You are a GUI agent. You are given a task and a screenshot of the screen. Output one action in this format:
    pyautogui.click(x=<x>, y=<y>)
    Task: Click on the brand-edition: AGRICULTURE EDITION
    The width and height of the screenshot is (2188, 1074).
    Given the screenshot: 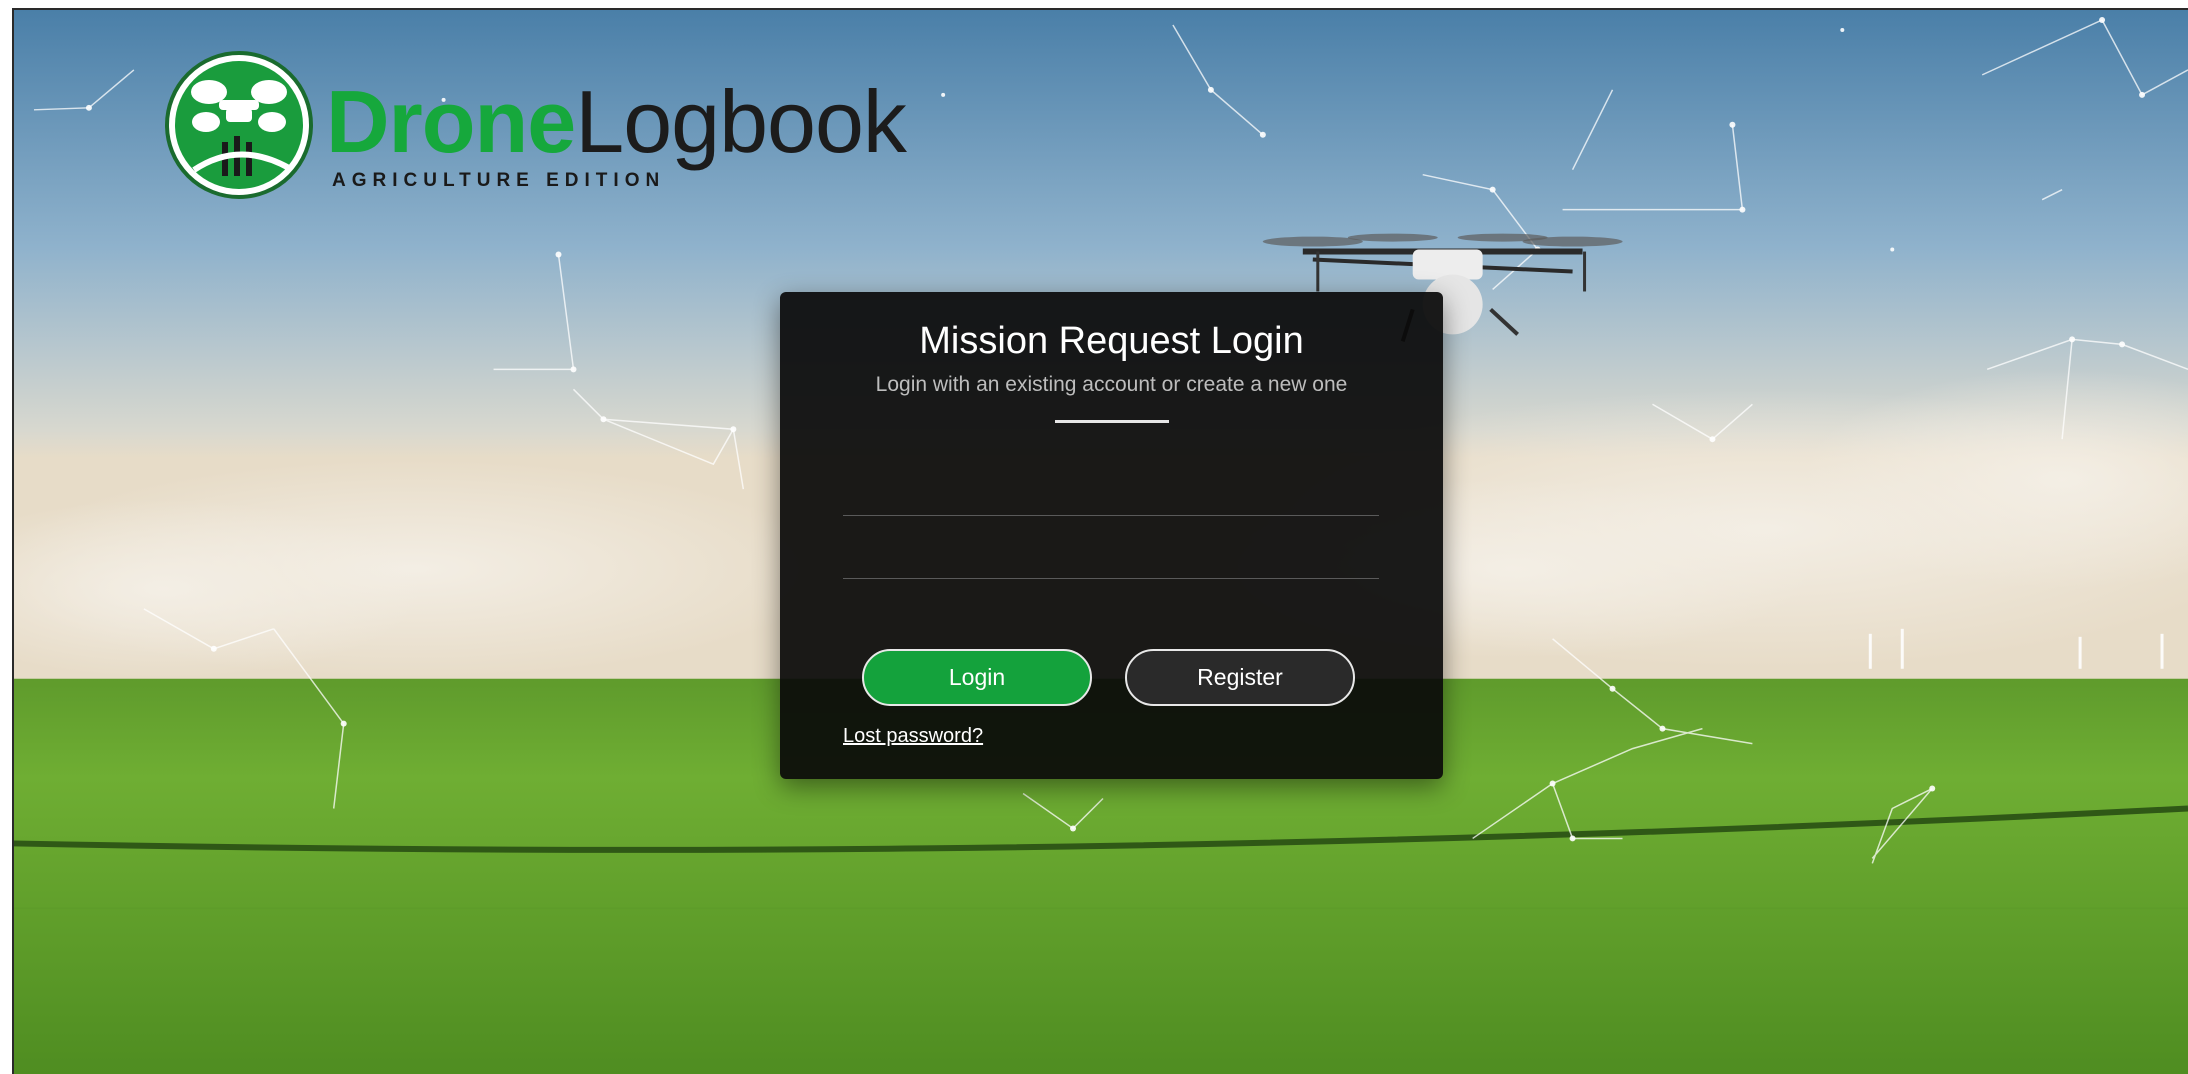 What is the action you would take?
    pyautogui.click(x=499, y=180)
    